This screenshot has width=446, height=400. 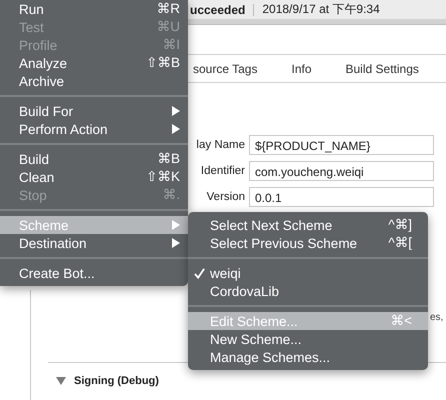 I want to click on tab: source Tags, so click(x=225, y=69).